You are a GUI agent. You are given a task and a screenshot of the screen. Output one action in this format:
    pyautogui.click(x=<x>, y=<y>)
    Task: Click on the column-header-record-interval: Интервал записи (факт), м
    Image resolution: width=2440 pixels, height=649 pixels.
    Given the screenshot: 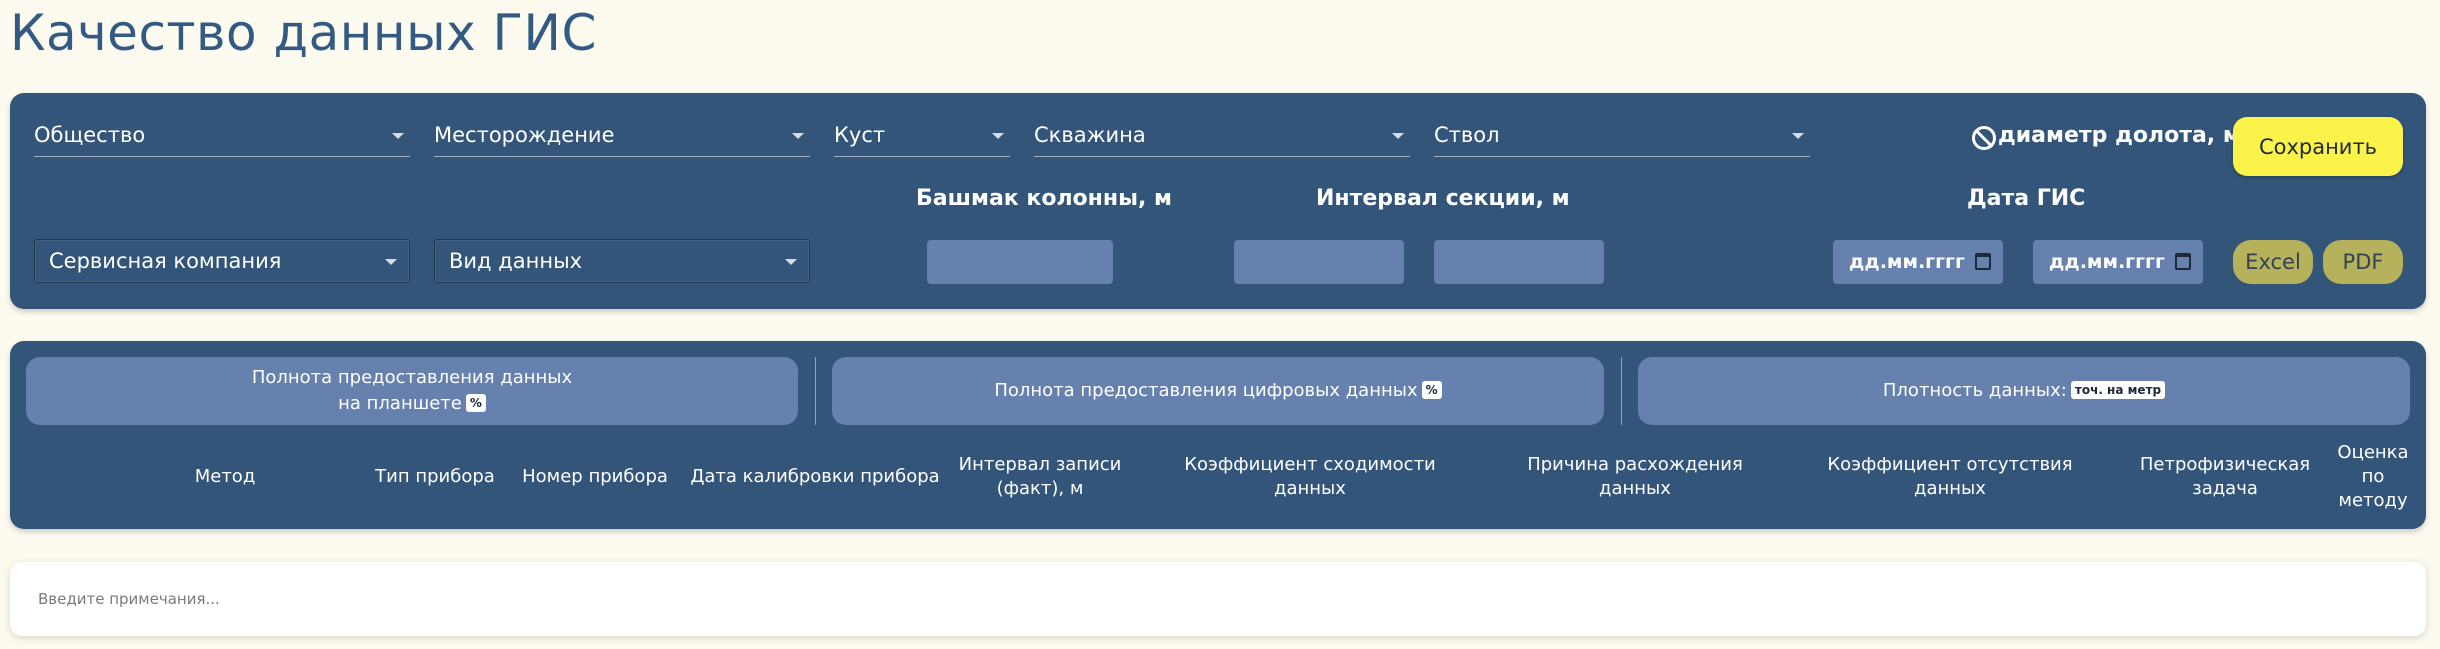 What is the action you would take?
    pyautogui.click(x=1040, y=476)
    